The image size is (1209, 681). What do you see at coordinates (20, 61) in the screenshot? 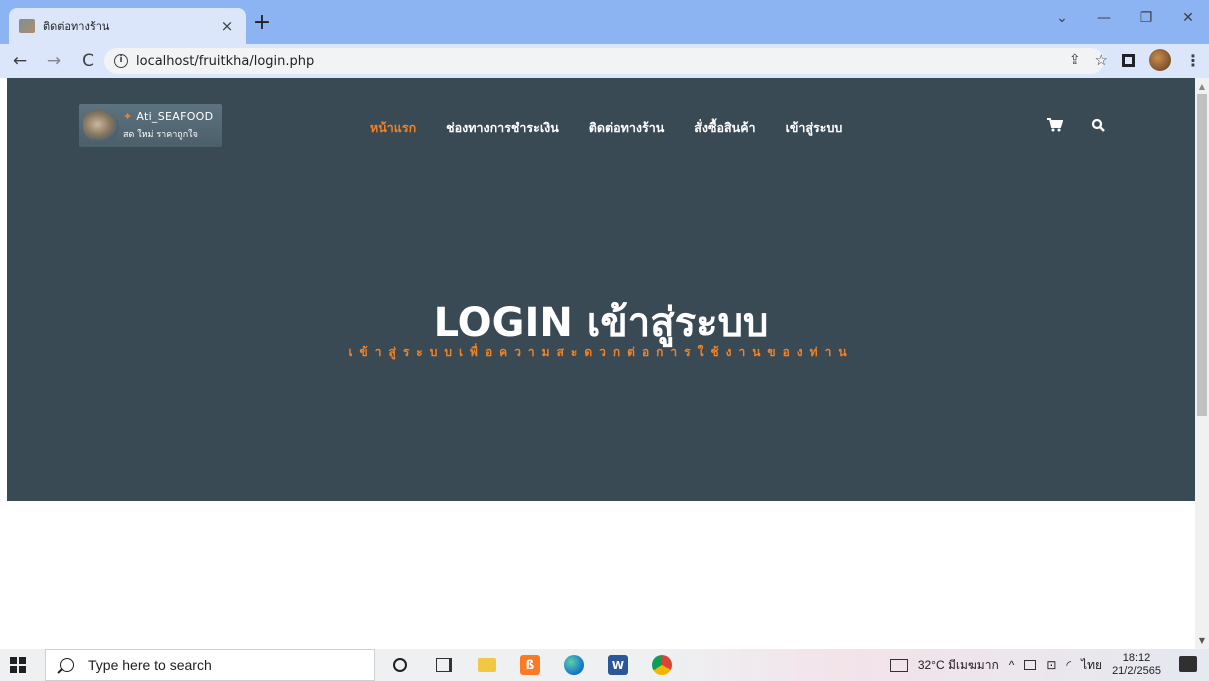
I see `back-arrow-icon: ←` at bounding box center [20, 61].